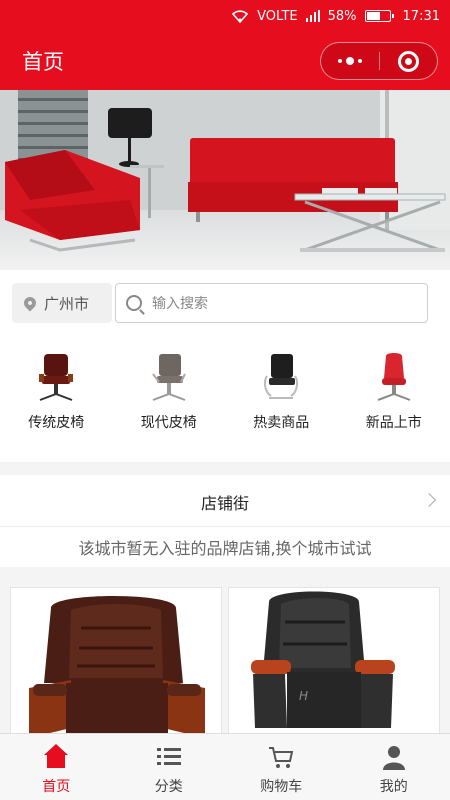 The height and width of the screenshot is (800, 450). What do you see at coordinates (56, 423) in the screenshot?
I see `category-label: 传统皮椅` at bounding box center [56, 423].